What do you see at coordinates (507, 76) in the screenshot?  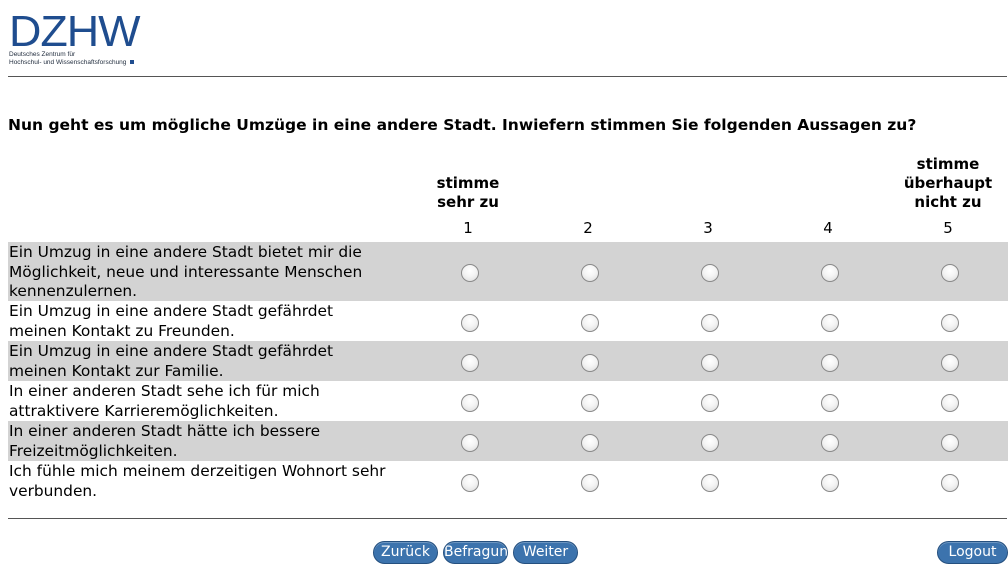 I see `header-divider` at bounding box center [507, 76].